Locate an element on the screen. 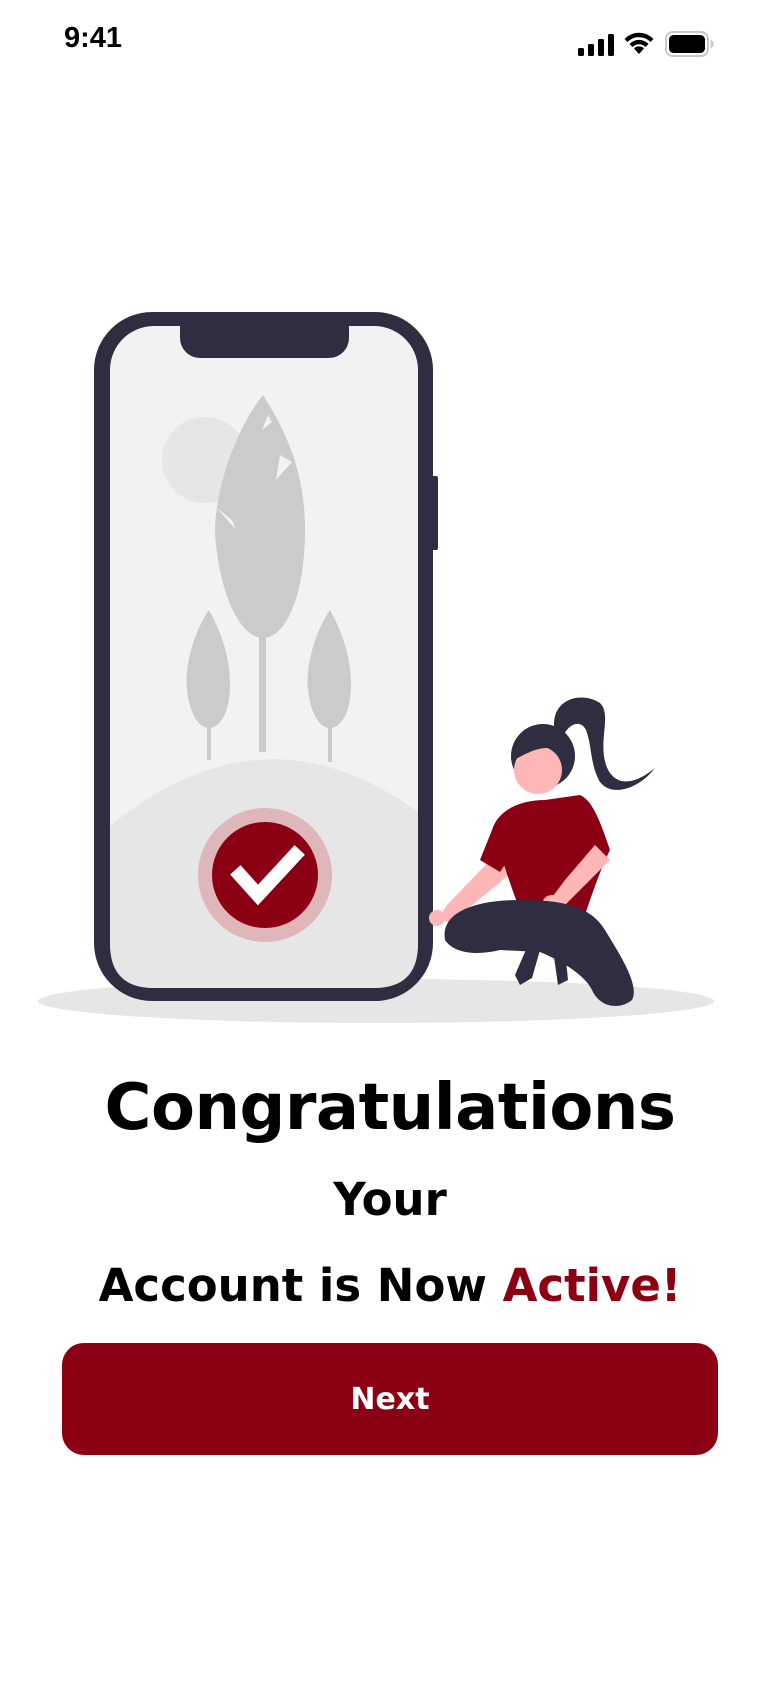  title-active: Active! is located at coordinates (592, 1285).